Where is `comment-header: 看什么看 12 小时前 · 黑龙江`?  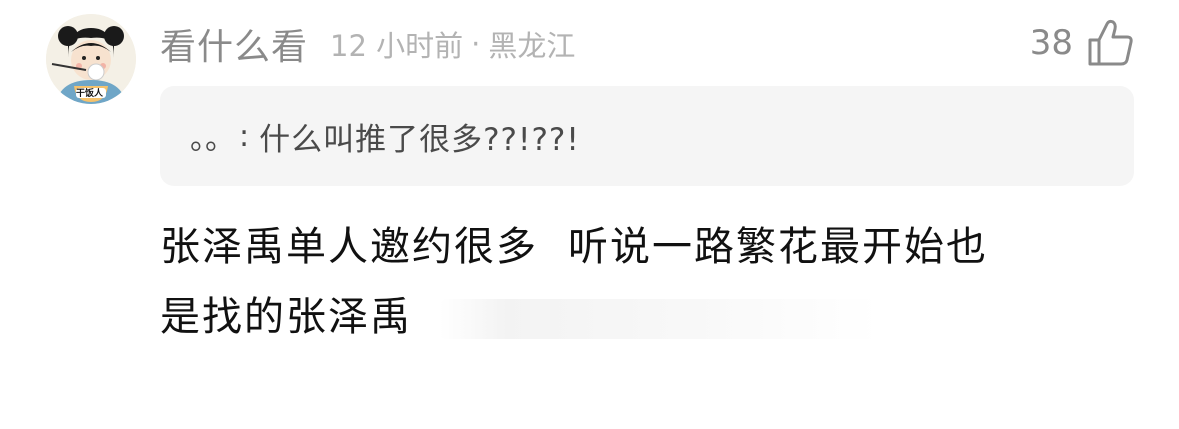
comment-header: 看什么看 12 小时前 · 黑龙江 is located at coordinates (367, 44).